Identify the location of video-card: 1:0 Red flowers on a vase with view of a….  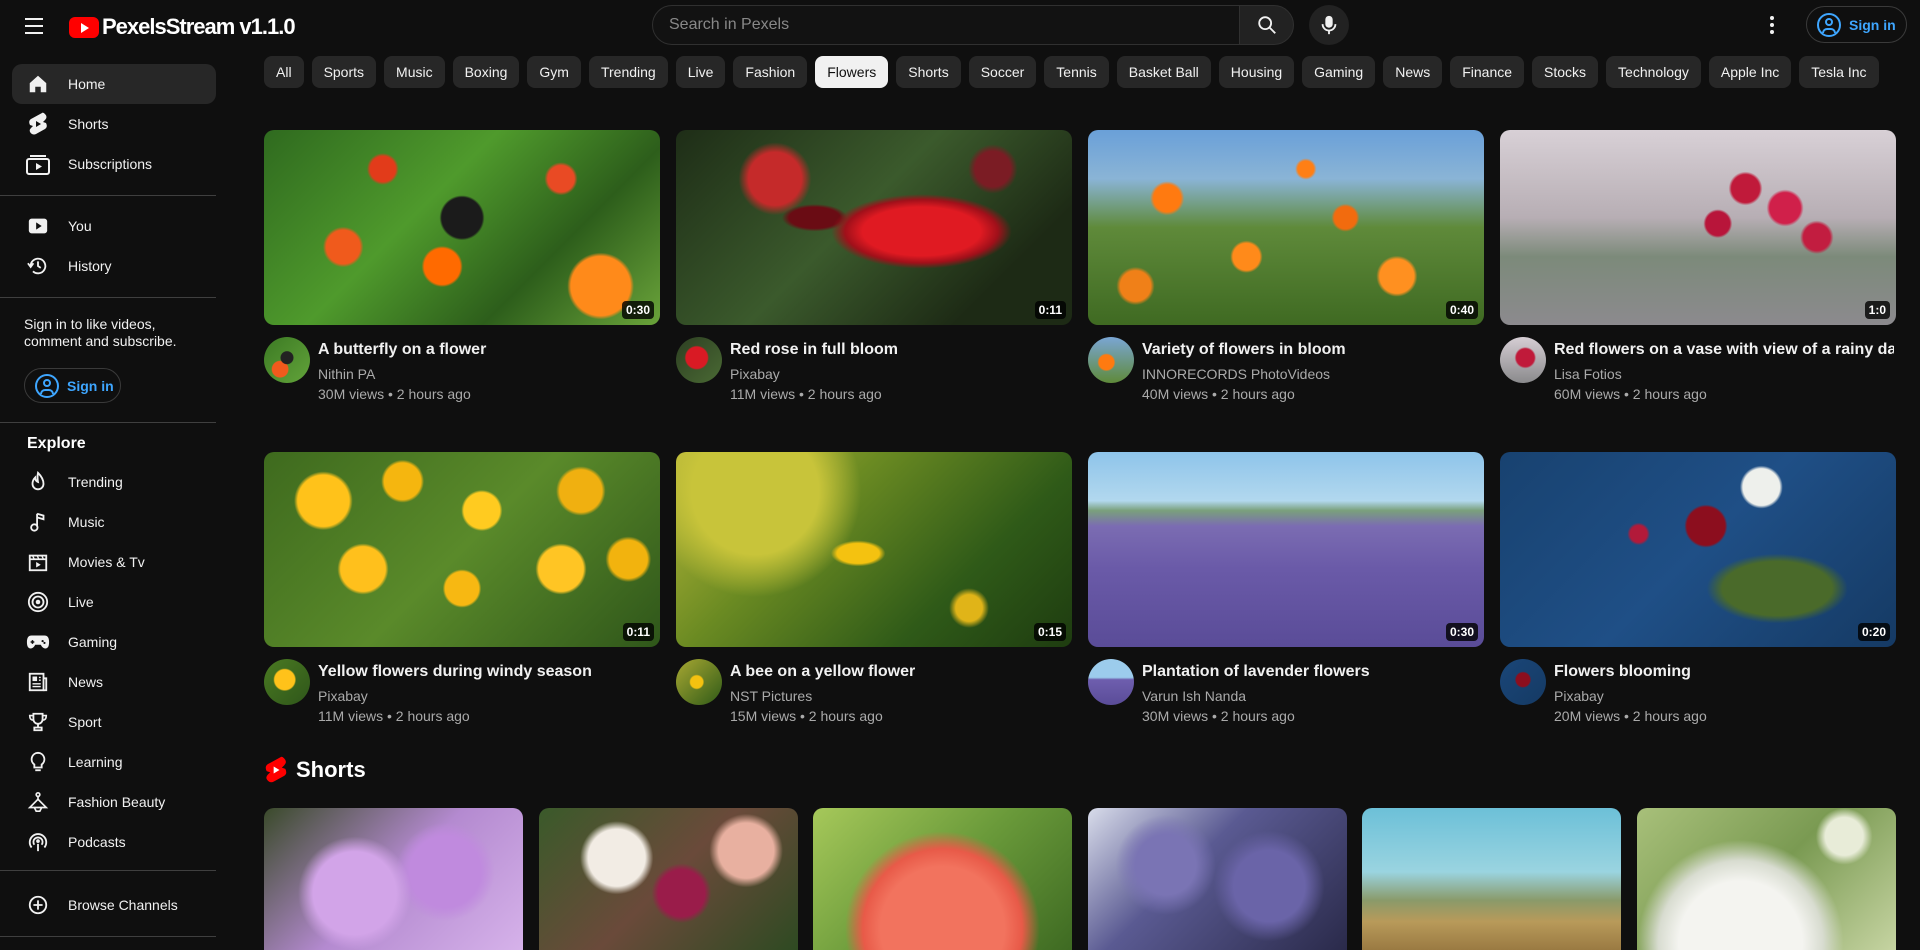
(1698, 266).